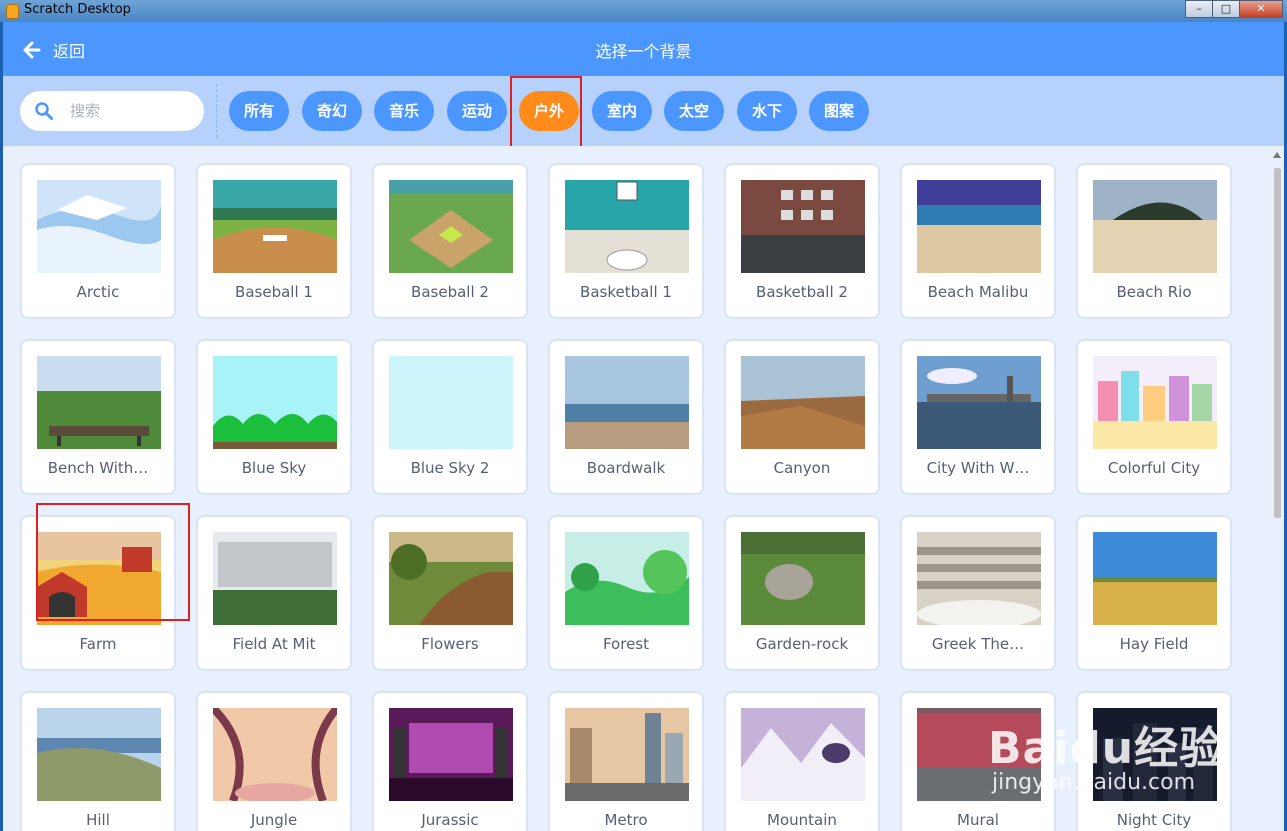  I want to click on backdrop-card: Boardwalk, so click(626, 417).